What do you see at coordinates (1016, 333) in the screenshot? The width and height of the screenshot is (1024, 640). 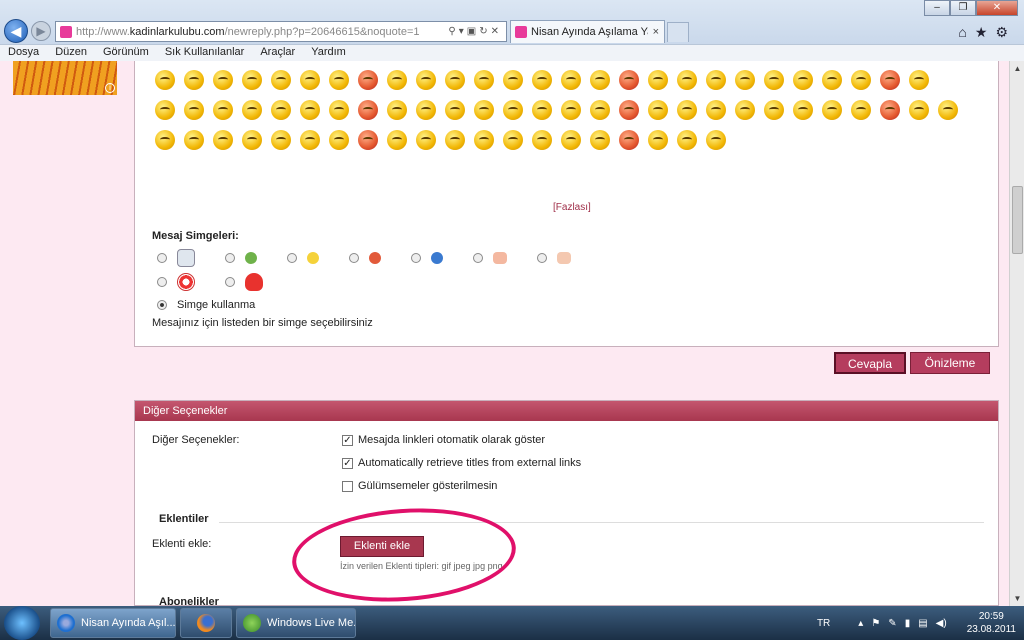 I see `vertical-scrollbar: ▲ ▼` at bounding box center [1016, 333].